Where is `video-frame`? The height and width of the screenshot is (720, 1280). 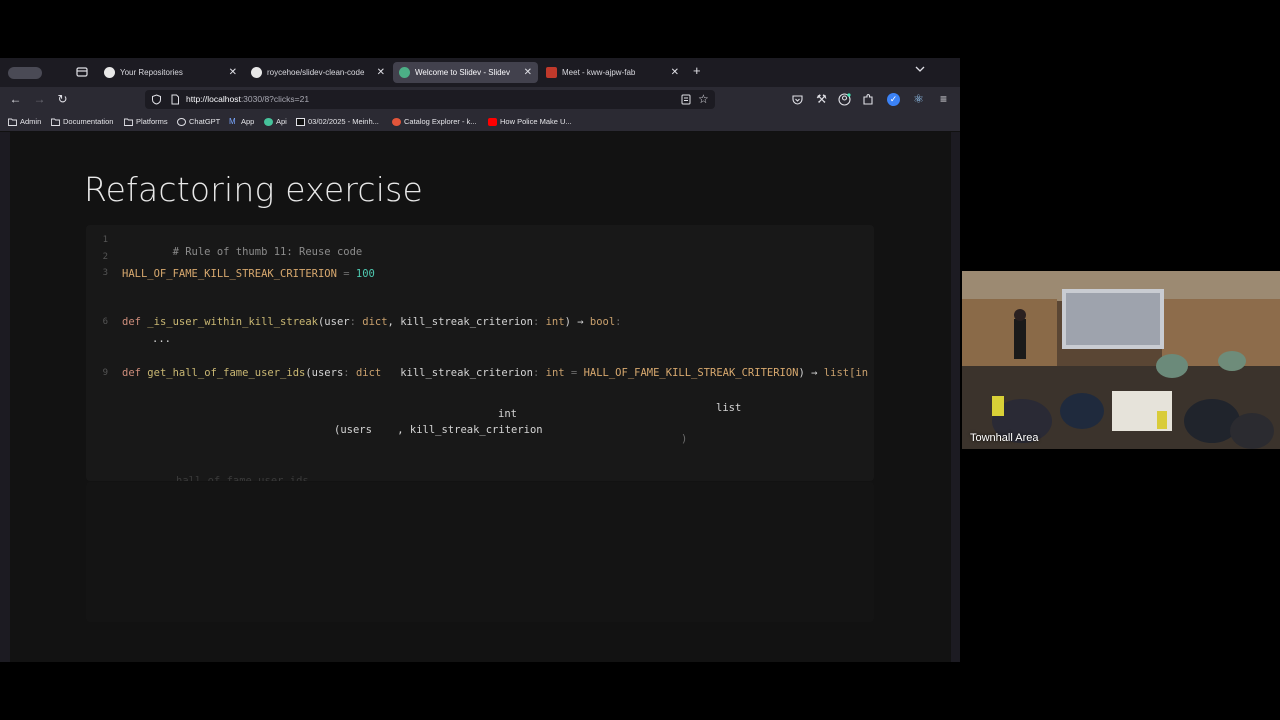
video-frame is located at coordinates (1121, 360).